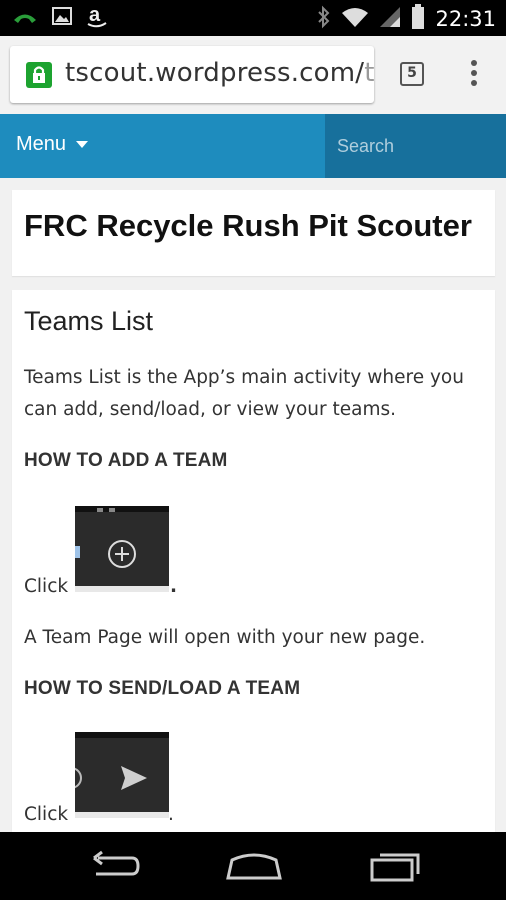  I want to click on recent-apps-icon, so click(396, 866).